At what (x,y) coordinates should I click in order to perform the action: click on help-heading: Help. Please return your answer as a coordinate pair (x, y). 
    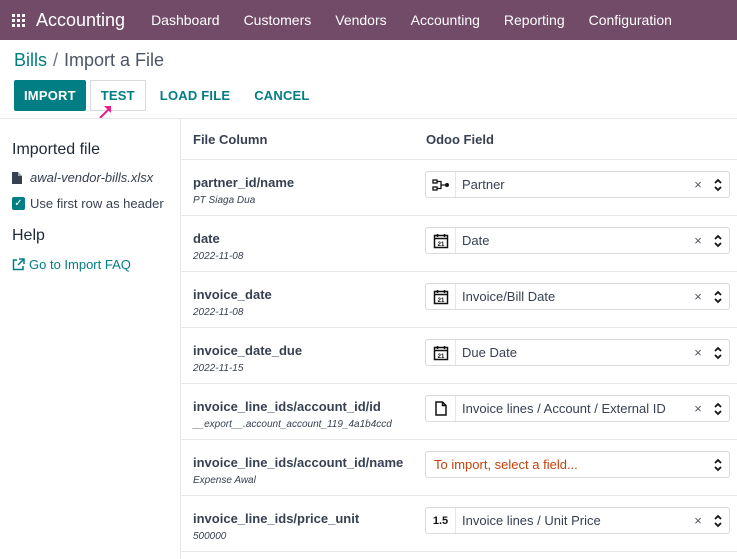
    Looking at the image, I should click on (28, 235).